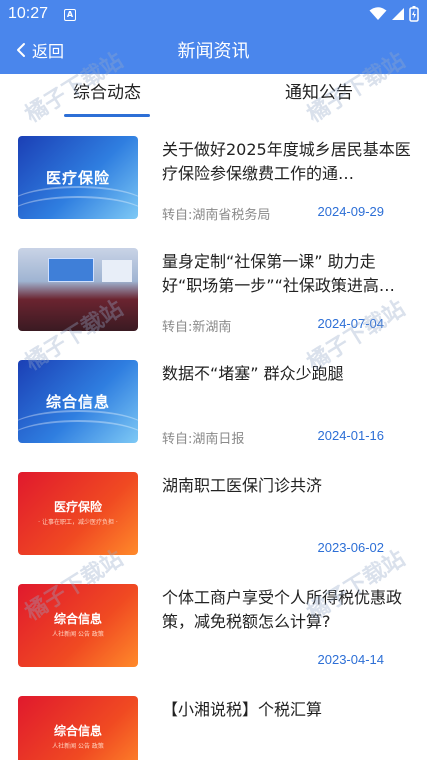 The image size is (427, 760). Describe the element at coordinates (242, 485) in the screenshot. I see `news-title: 湖南职工医保门诊共济` at that location.